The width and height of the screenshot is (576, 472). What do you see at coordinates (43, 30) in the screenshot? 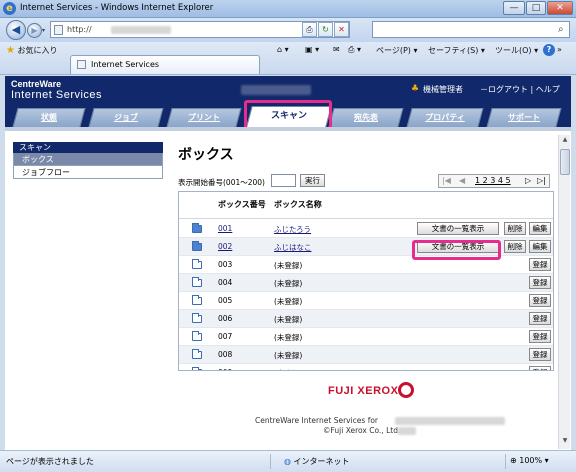
I see `history-dropdown-icon: ▾` at bounding box center [43, 30].